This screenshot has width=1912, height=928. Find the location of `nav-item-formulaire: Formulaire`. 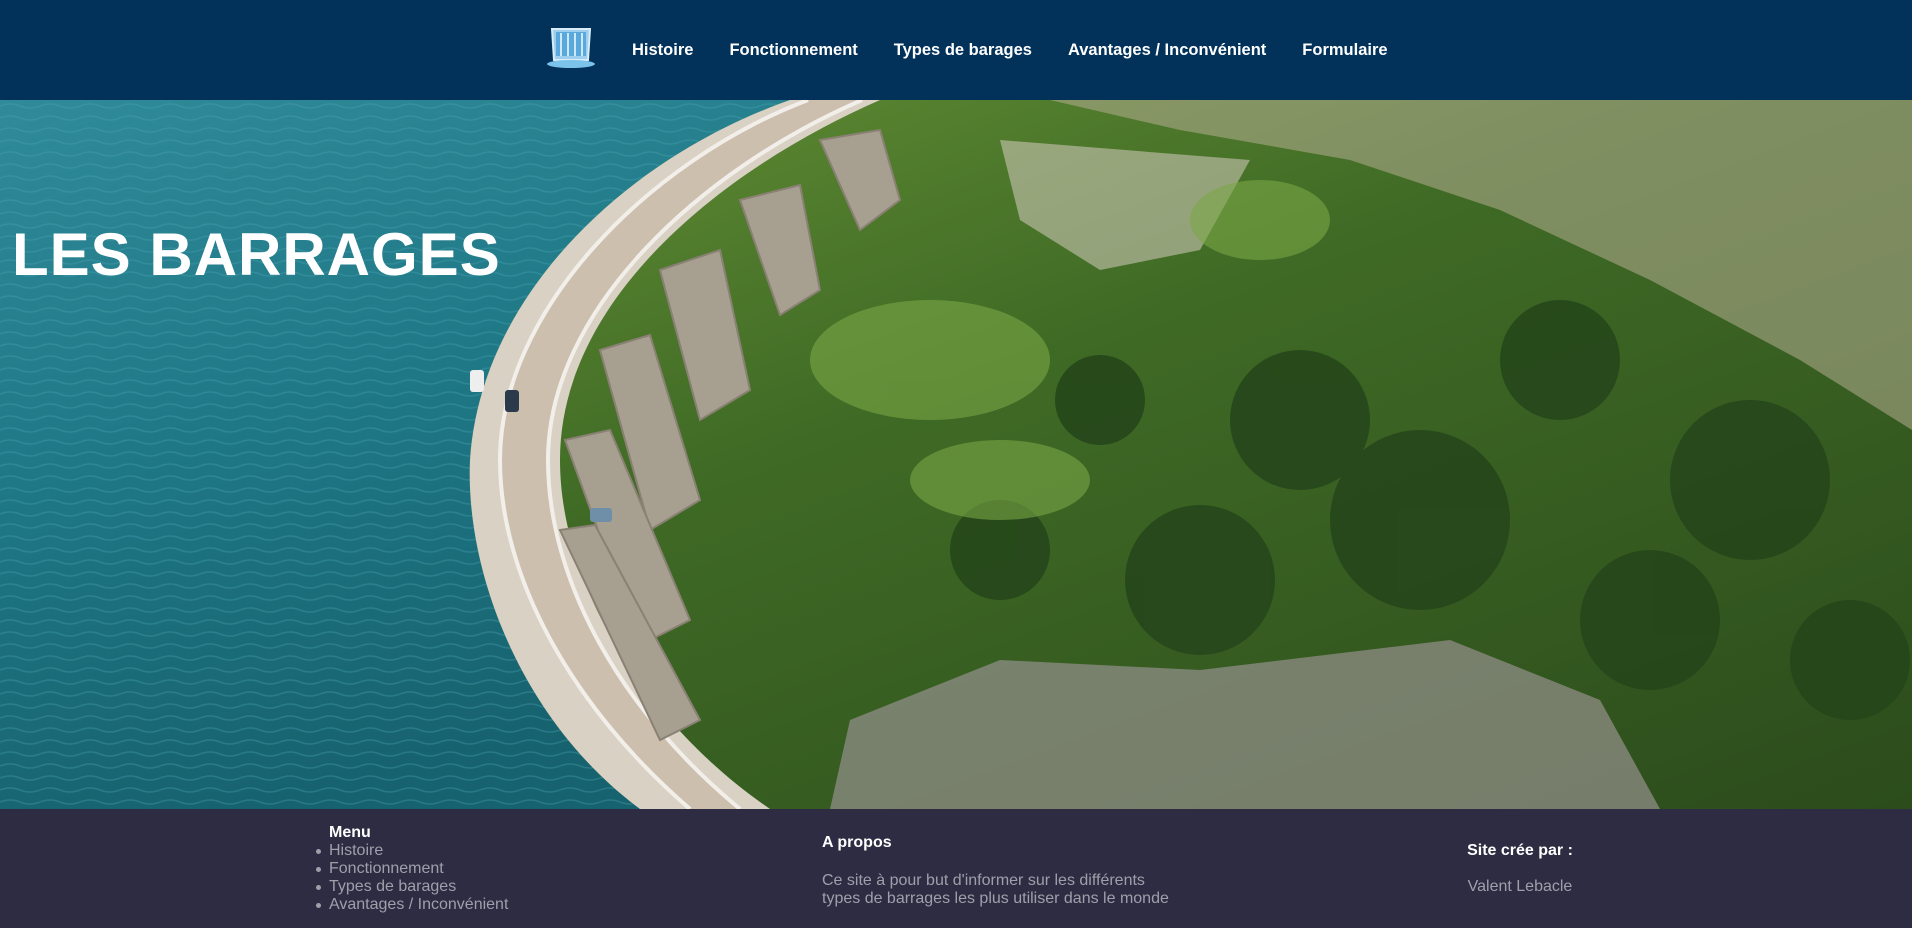

nav-item-formulaire: Formulaire is located at coordinates (1344, 50).